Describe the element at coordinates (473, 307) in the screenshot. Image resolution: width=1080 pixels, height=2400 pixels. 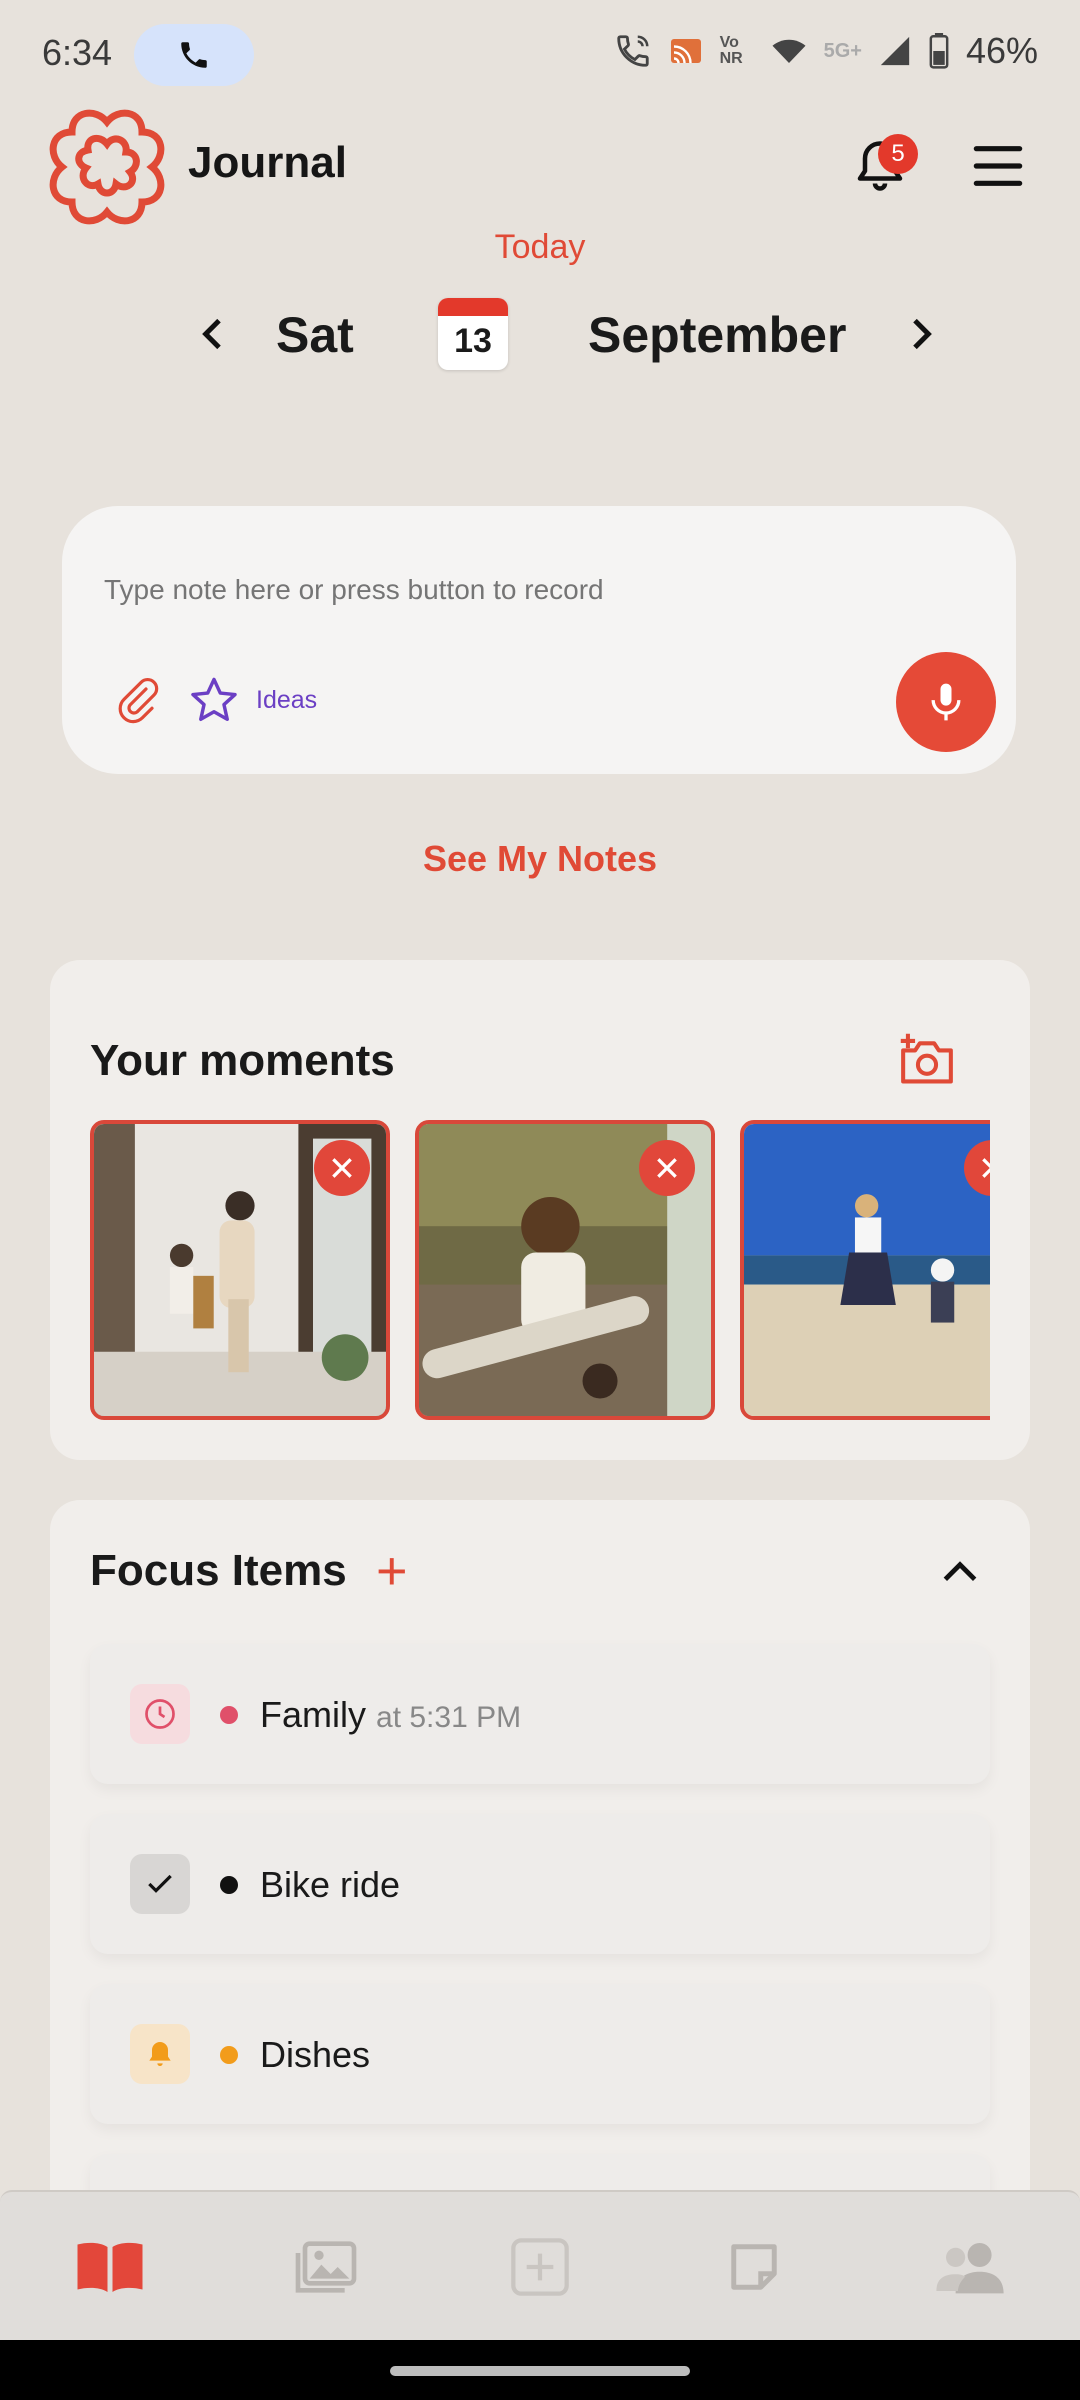
I see `calendar-header` at that location.